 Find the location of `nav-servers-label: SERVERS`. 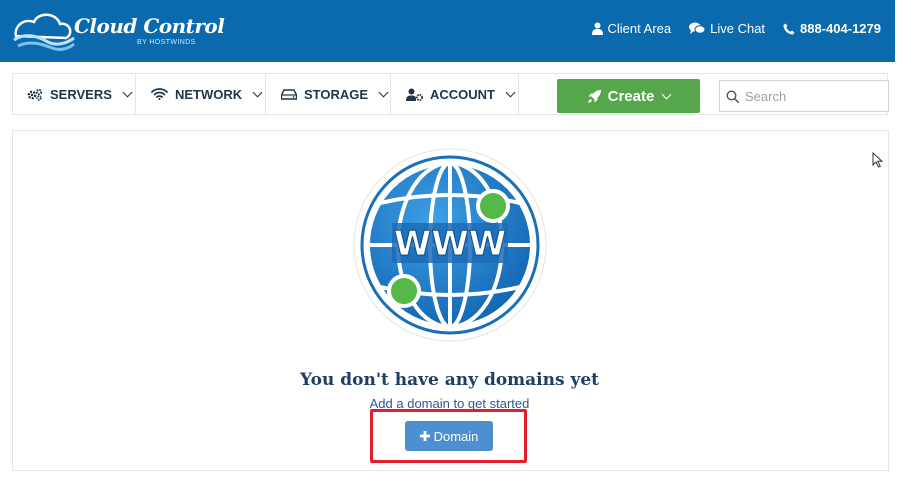

nav-servers-label: SERVERS is located at coordinates (81, 94).